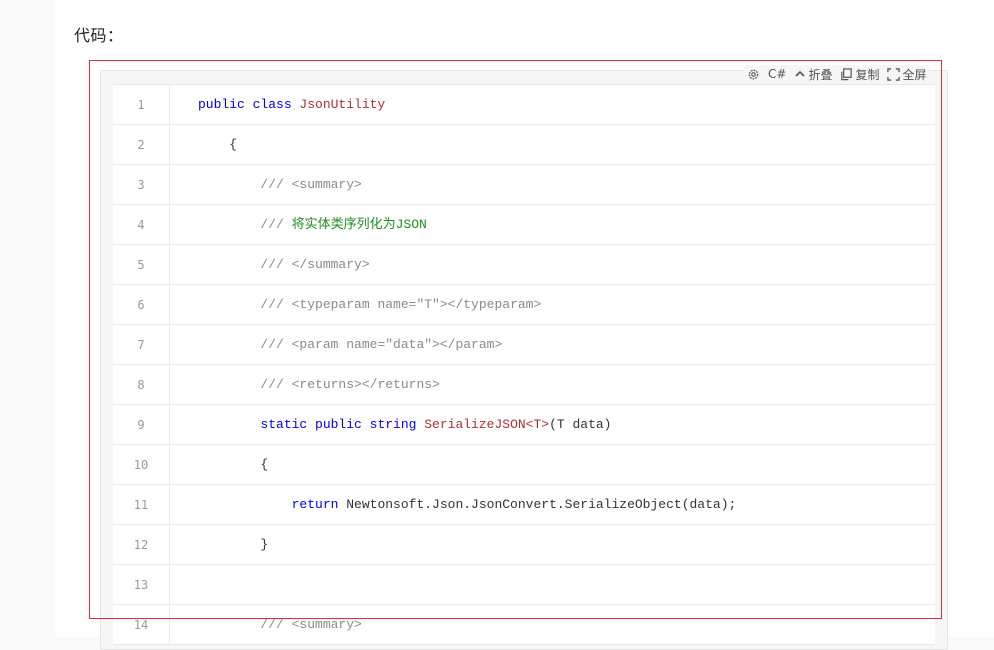 This screenshot has height=650, width=994. What do you see at coordinates (552, 544) in the screenshot?
I see `code-line: }` at bounding box center [552, 544].